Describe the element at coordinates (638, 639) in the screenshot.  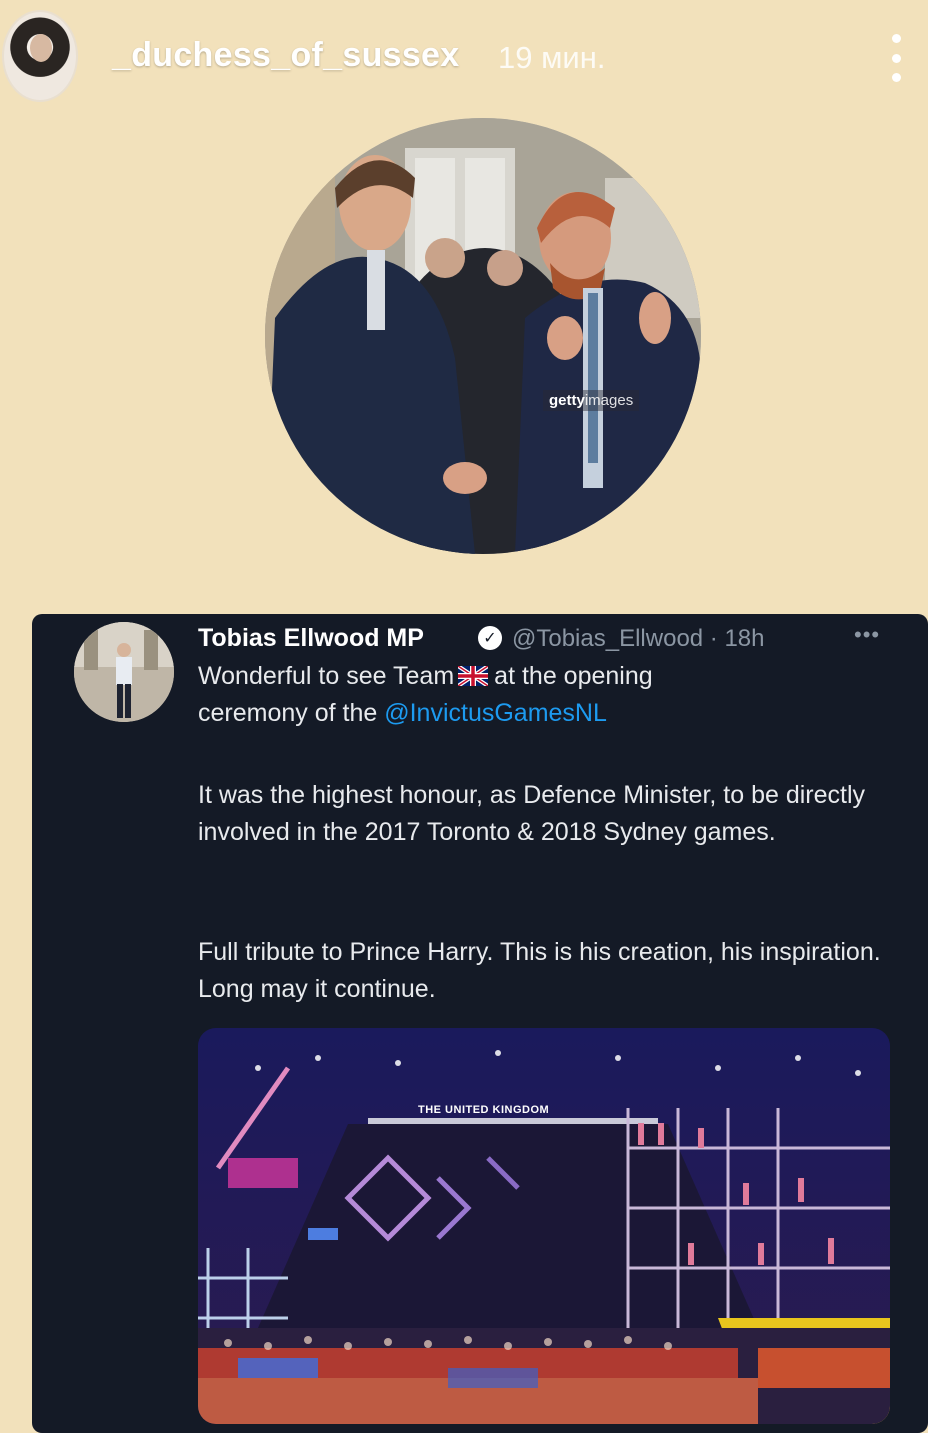
I see `tweet-handle-time: @Tobias_Ellwood · 18h` at that location.